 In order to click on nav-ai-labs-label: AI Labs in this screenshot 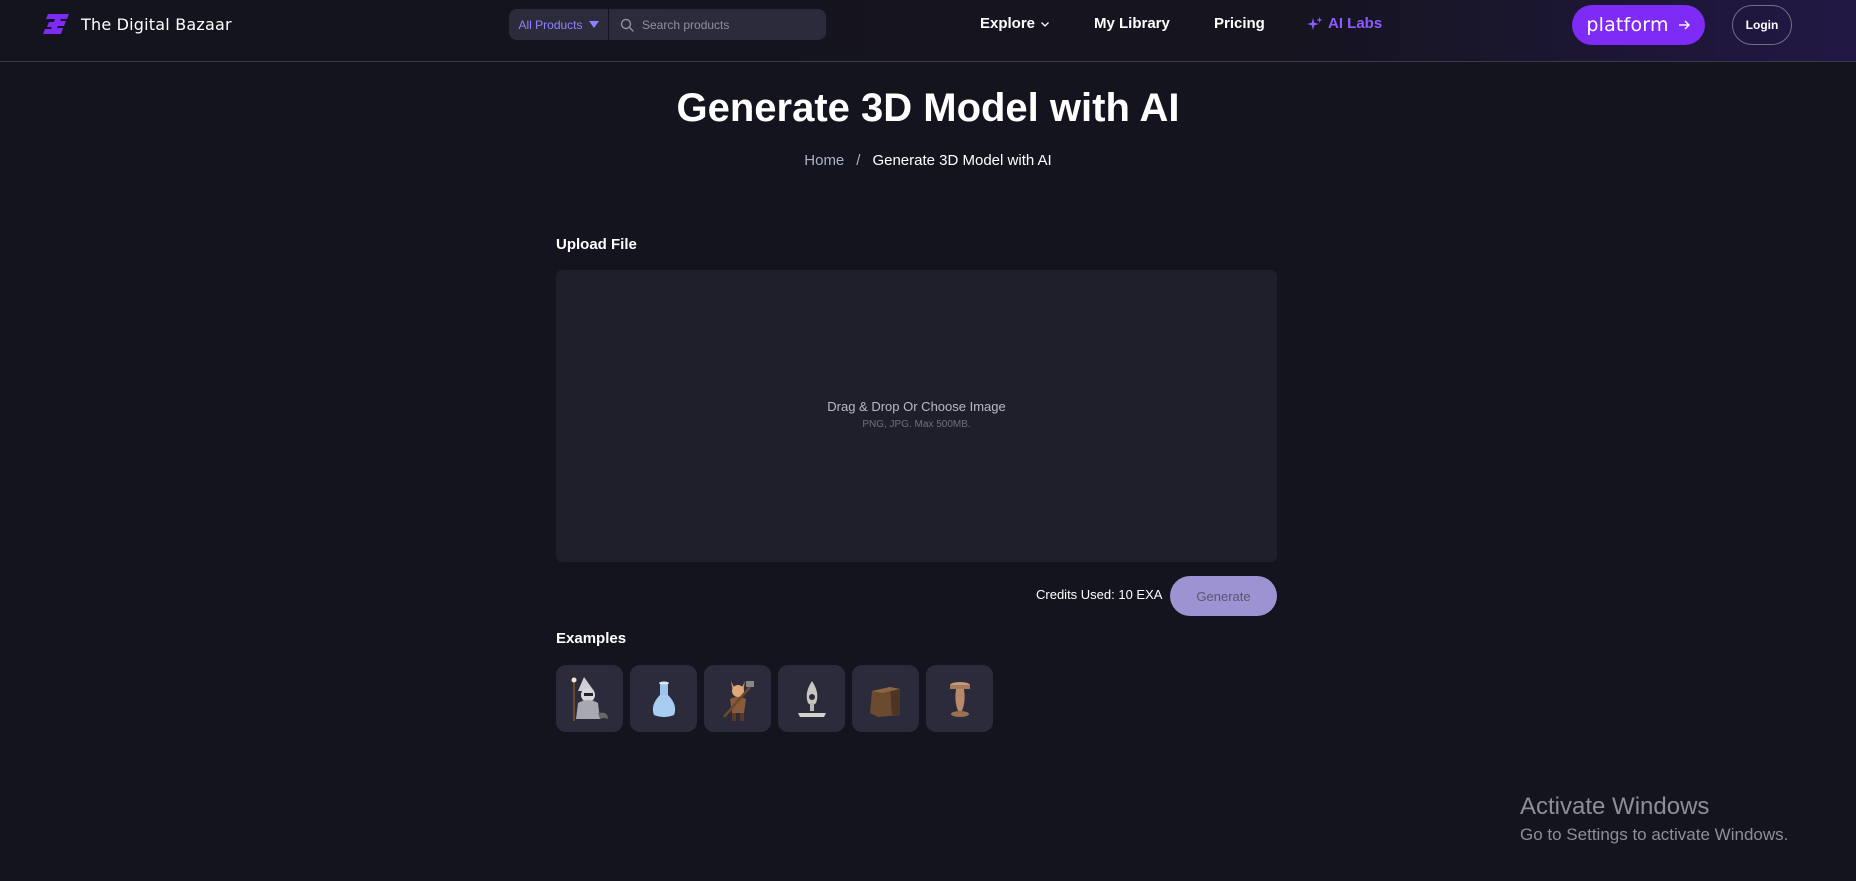, I will do `click(1355, 23)`.